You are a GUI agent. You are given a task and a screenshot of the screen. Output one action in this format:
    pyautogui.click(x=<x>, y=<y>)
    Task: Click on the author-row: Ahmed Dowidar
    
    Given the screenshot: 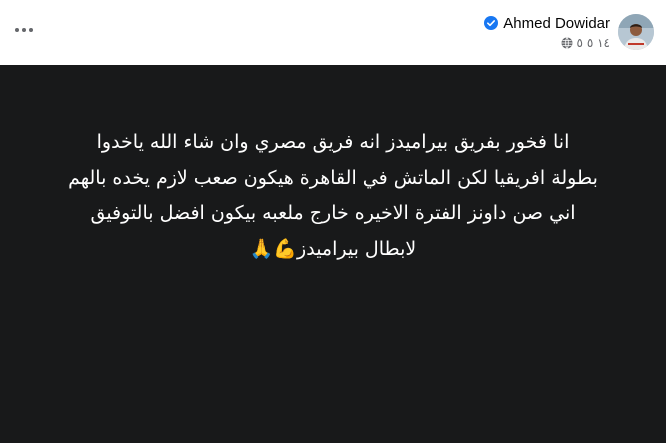 What is the action you would take?
    pyautogui.click(x=547, y=23)
    